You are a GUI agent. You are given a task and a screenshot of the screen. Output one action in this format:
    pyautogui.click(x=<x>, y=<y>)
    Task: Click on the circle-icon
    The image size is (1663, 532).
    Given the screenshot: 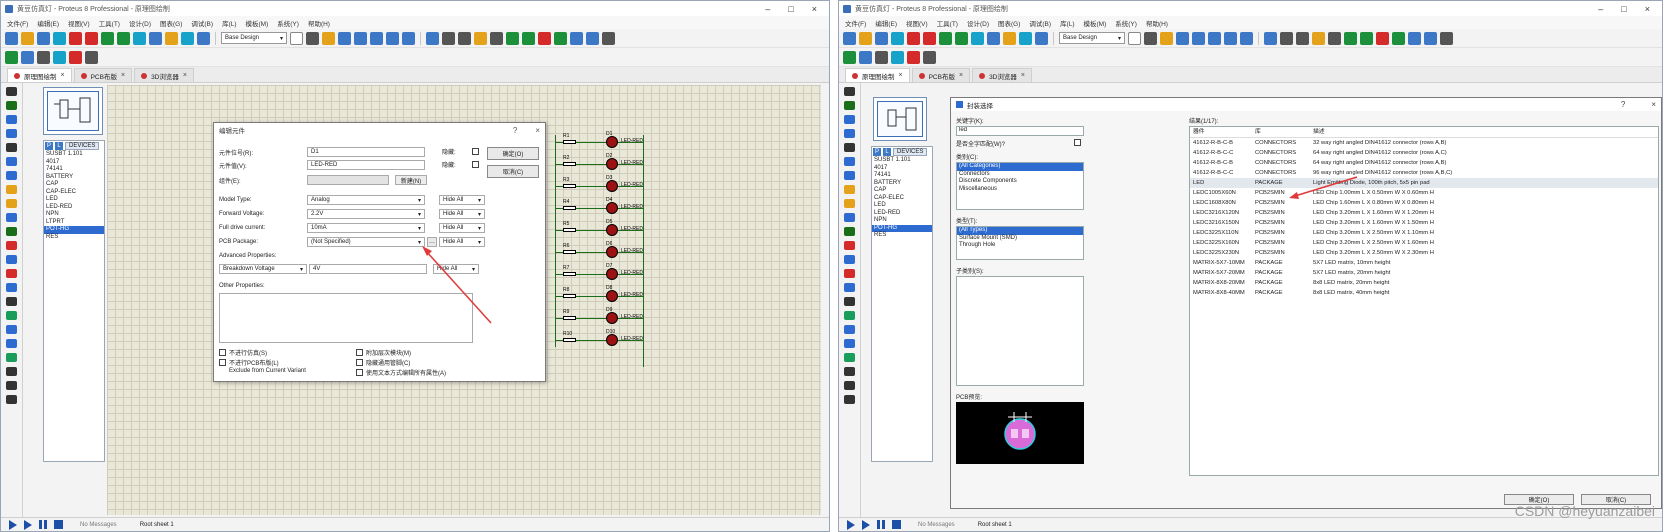 What is the action you would take?
    pyautogui.click(x=849, y=329)
    